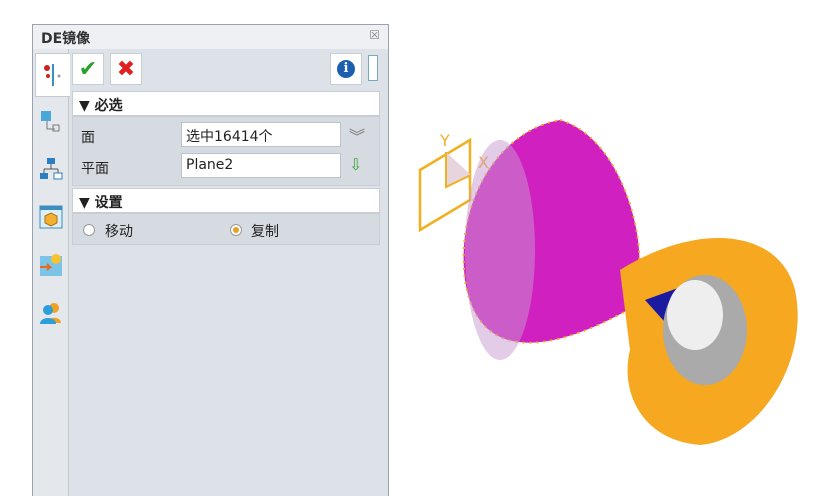  I want to click on info-button: i, so click(346, 69).